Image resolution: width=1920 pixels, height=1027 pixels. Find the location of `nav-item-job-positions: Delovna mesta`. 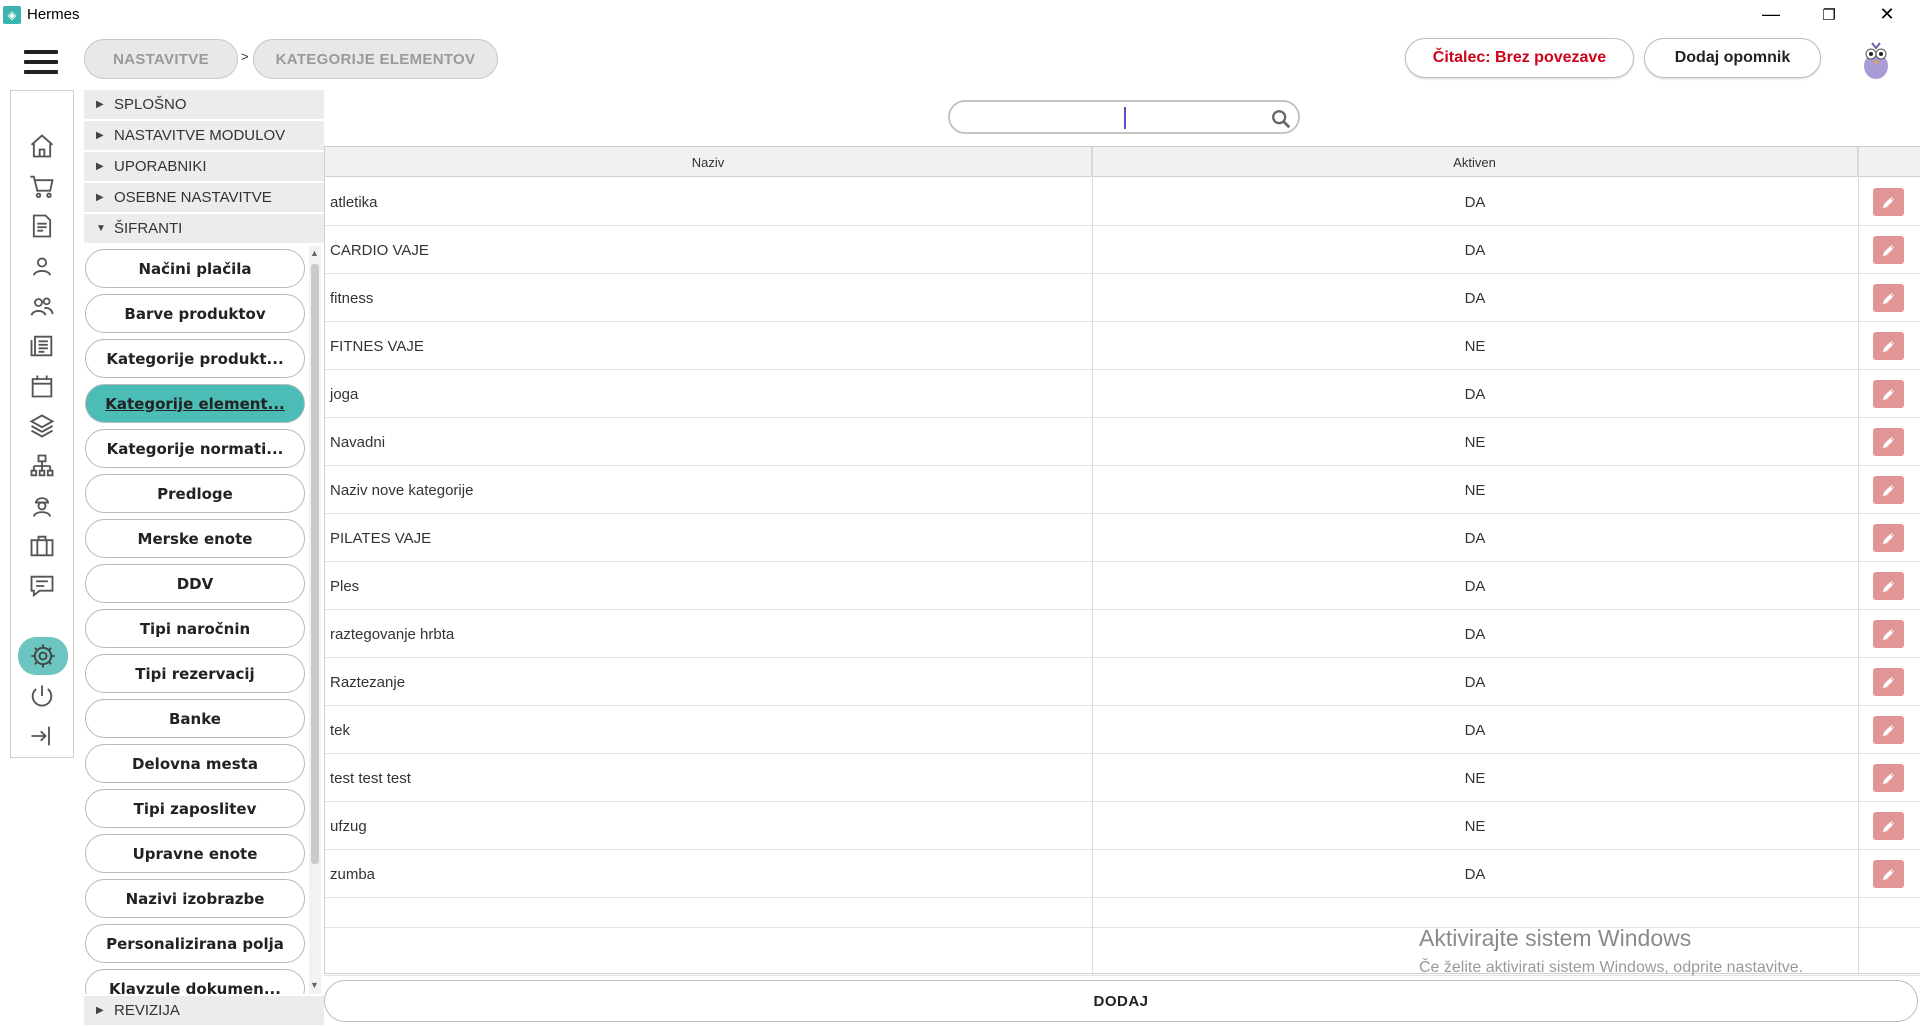

nav-item-job-positions: Delovna mesta is located at coordinates (195, 763).